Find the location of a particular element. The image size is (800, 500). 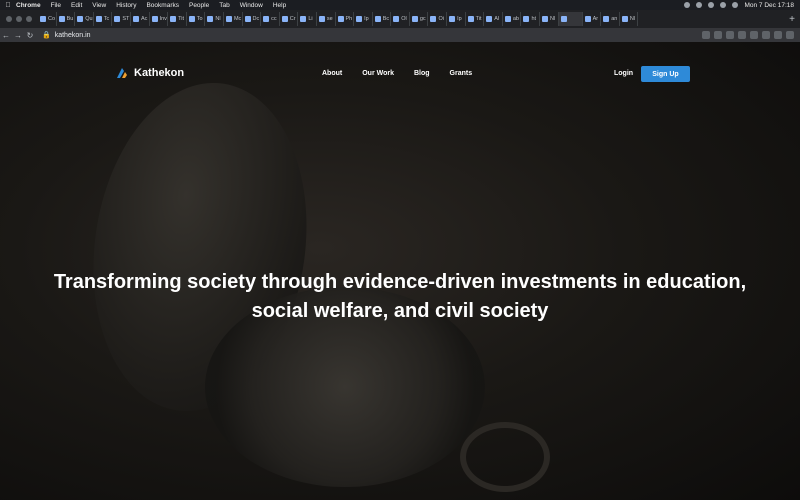

browser-tab: Ar is located at coordinates (592, 19).